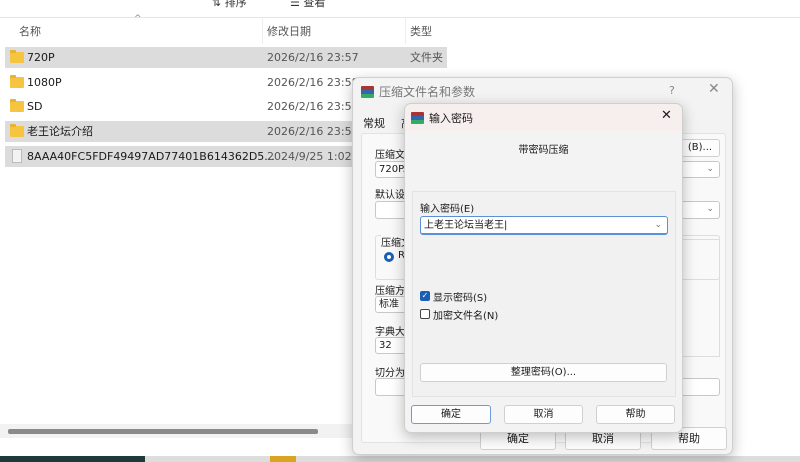 This screenshot has height=462, width=800. What do you see at coordinates (374, 123) in the screenshot?
I see `tab-general: 常规` at bounding box center [374, 123].